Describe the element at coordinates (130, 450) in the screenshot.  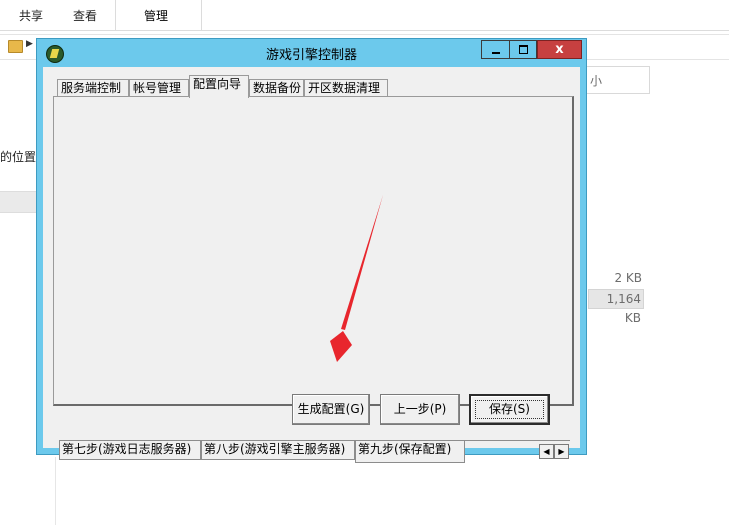
I see `step-tab-7: 第七步(游戏日志服务器)` at that location.